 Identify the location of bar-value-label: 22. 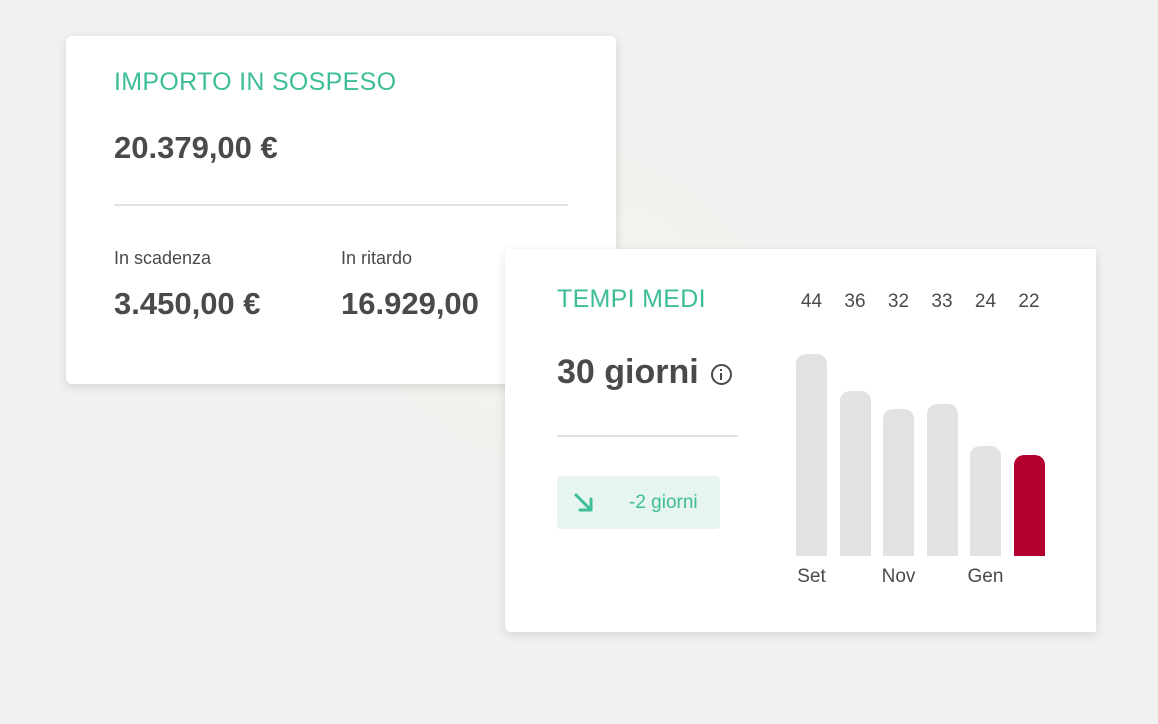
(1029, 301).